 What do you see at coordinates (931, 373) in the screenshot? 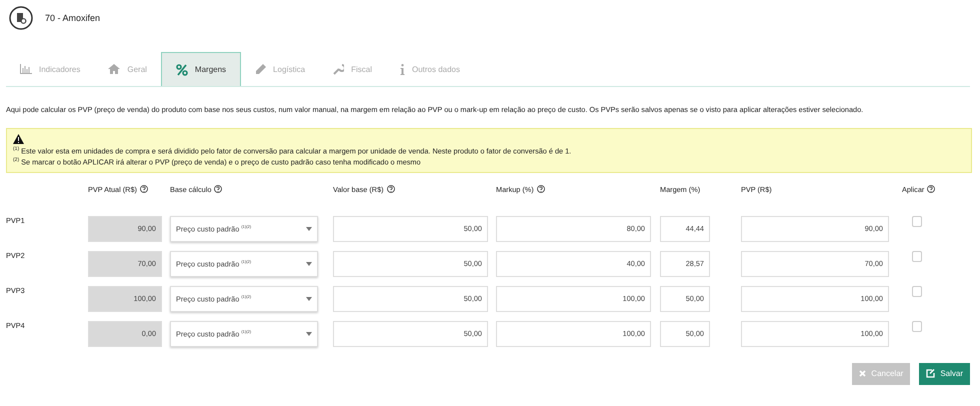
I see `edit-icon` at bounding box center [931, 373].